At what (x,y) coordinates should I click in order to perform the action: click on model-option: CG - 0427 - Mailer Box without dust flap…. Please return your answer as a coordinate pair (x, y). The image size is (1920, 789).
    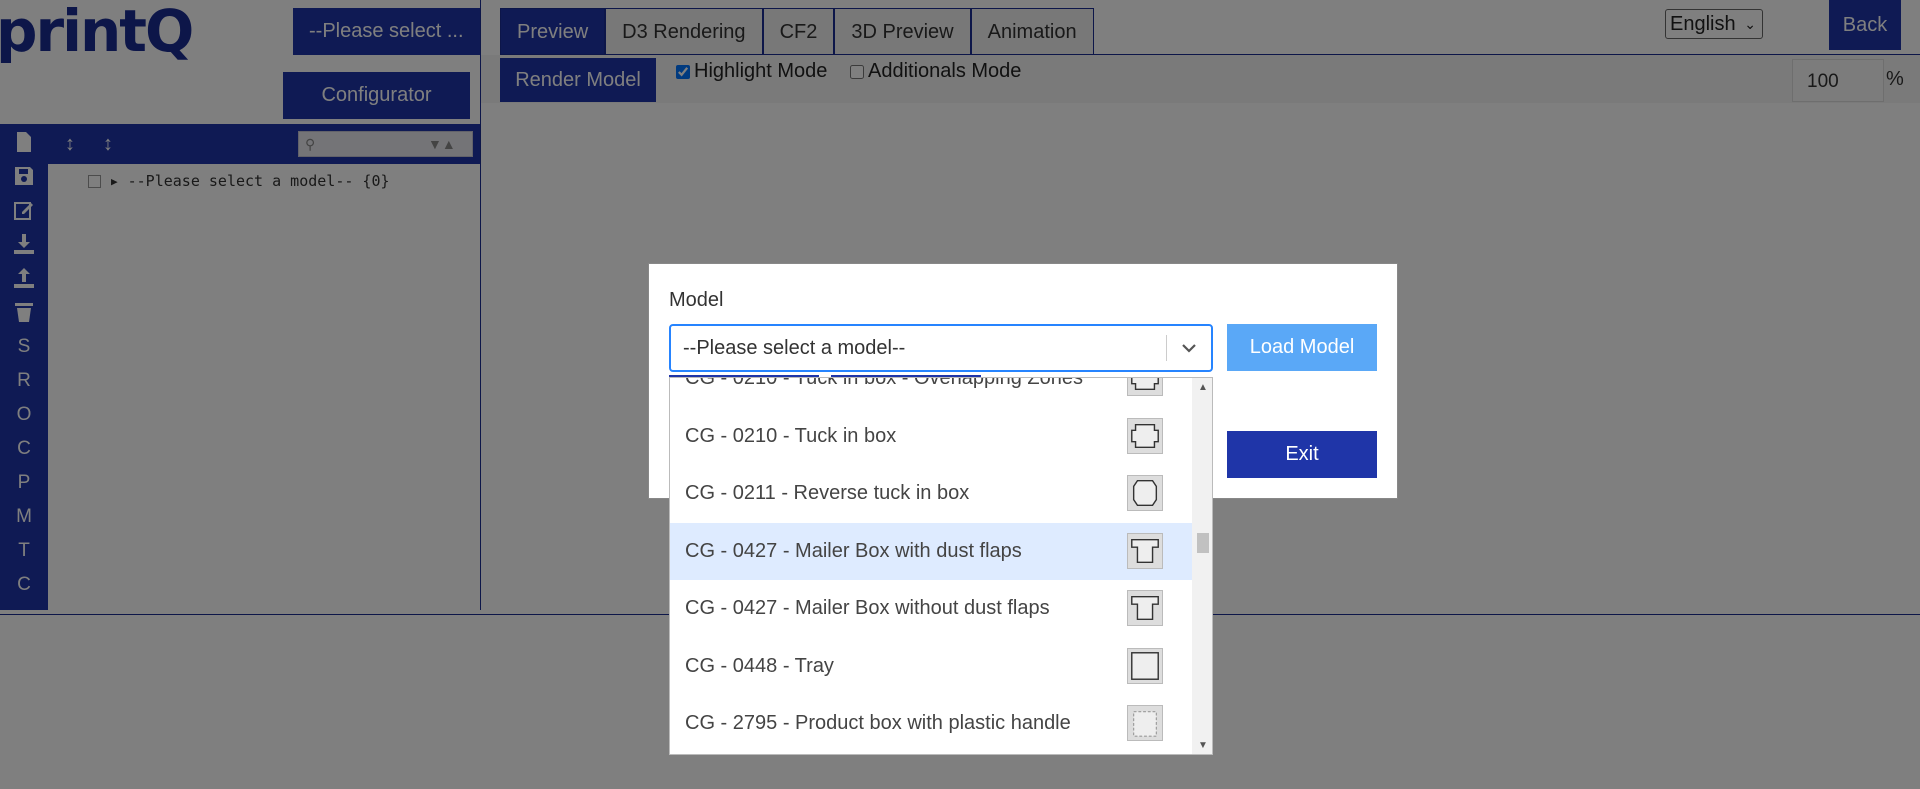
    Looking at the image, I should click on (931, 609).